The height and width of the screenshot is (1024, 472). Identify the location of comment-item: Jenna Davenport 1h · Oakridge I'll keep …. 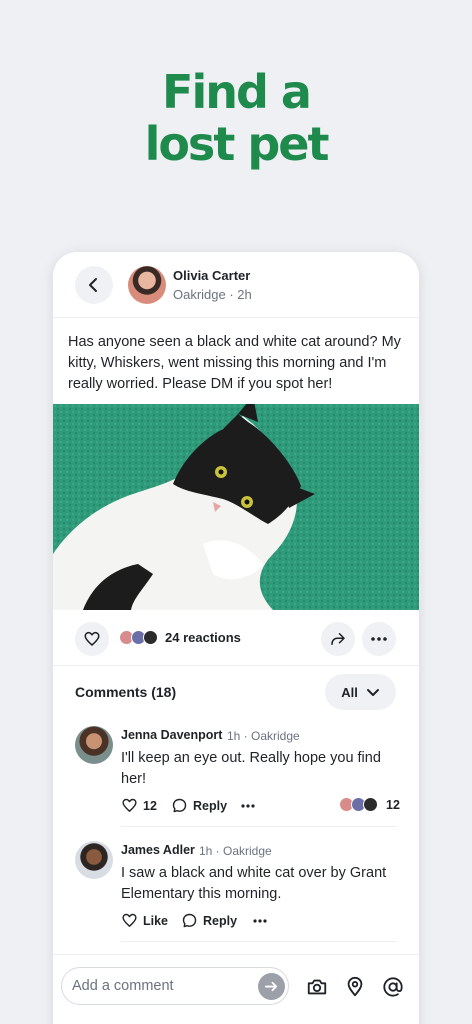
(237, 771).